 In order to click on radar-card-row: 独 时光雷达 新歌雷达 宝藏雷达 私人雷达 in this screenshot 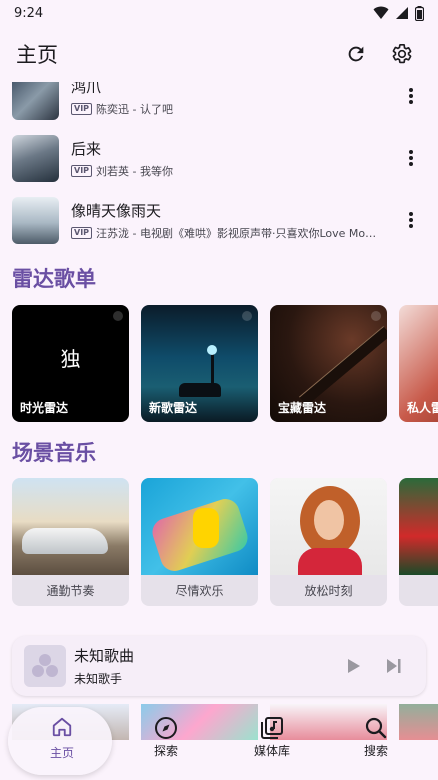, I will do `click(225, 363)`.